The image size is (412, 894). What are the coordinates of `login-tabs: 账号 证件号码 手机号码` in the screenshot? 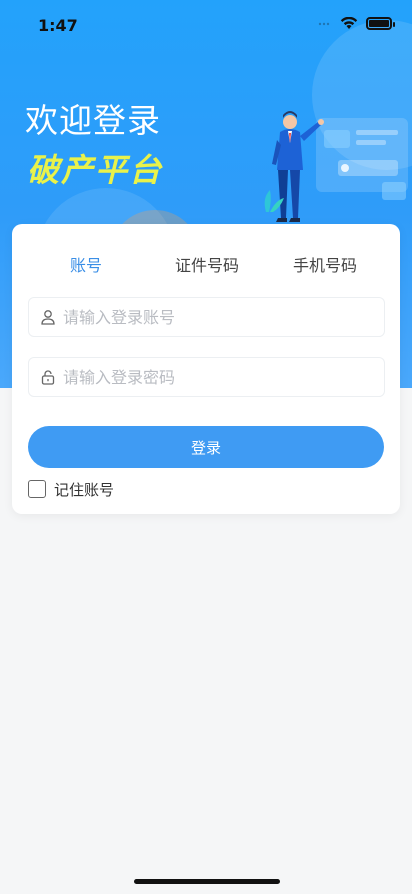 It's located at (206, 265).